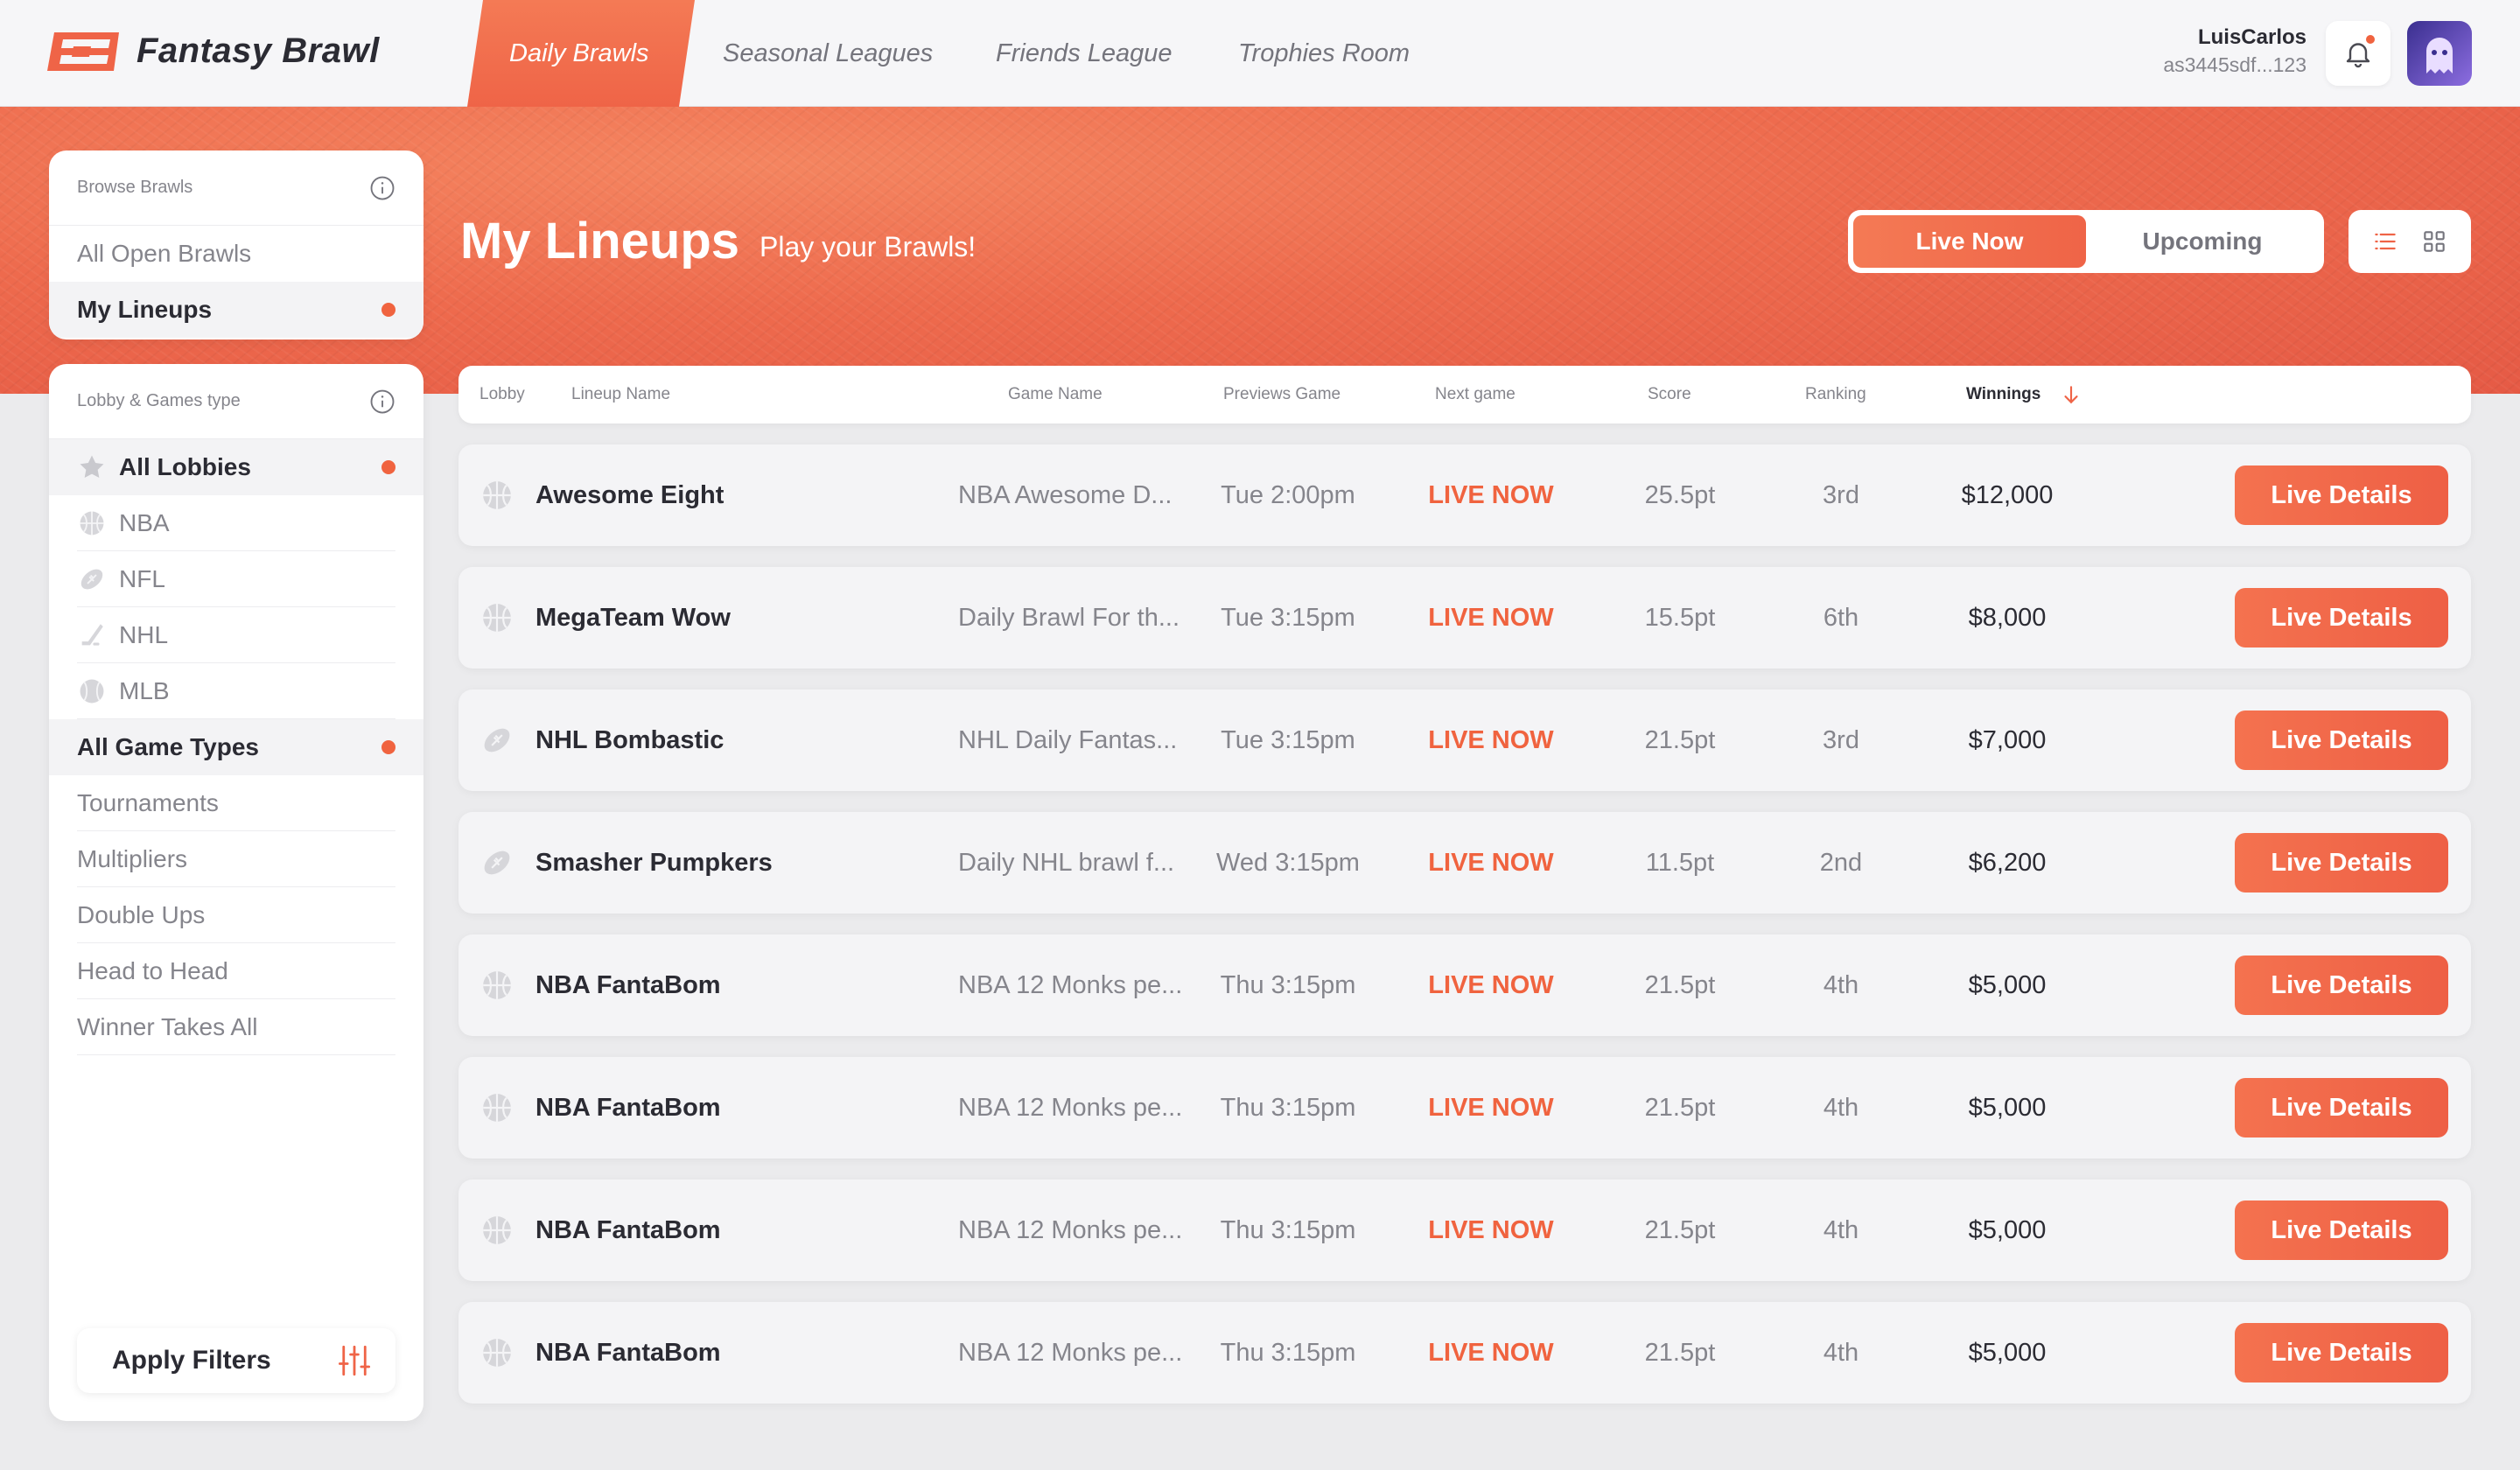  Describe the element at coordinates (159, 400) in the screenshot. I see `lobby-games-label: Lobby & Games type` at that location.